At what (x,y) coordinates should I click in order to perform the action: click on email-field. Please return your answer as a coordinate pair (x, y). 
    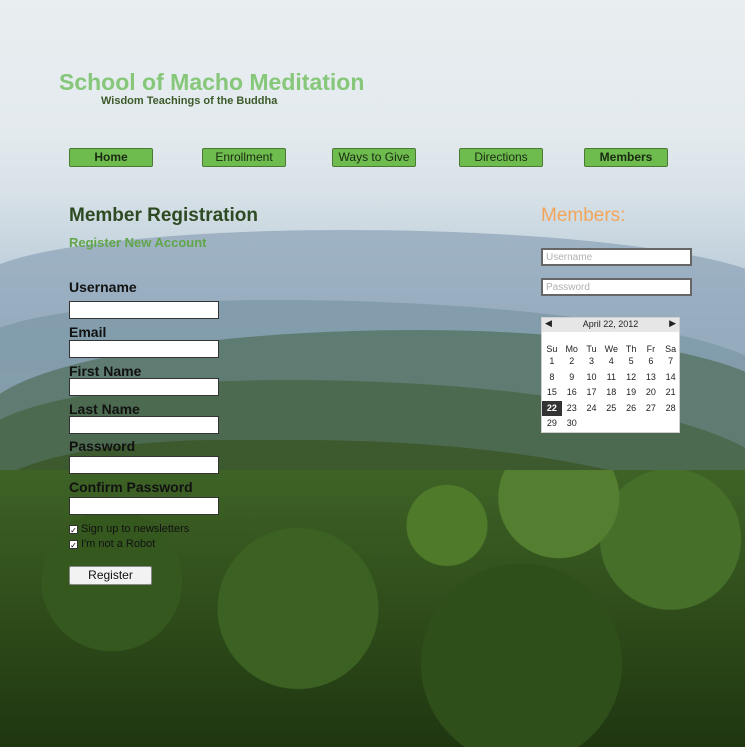
    Looking at the image, I should click on (144, 349).